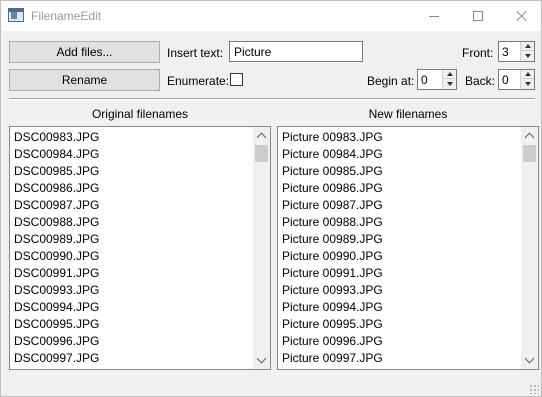 Image resolution: width=542 pixels, height=397 pixels. I want to click on window-title: FilenameEdit, so click(66, 16).